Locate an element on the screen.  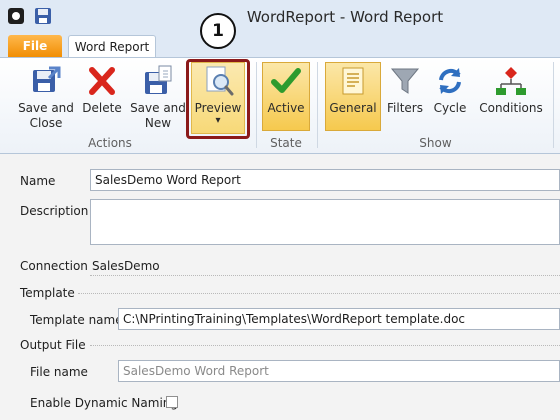
template-section-divider is located at coordinates (319, 293).